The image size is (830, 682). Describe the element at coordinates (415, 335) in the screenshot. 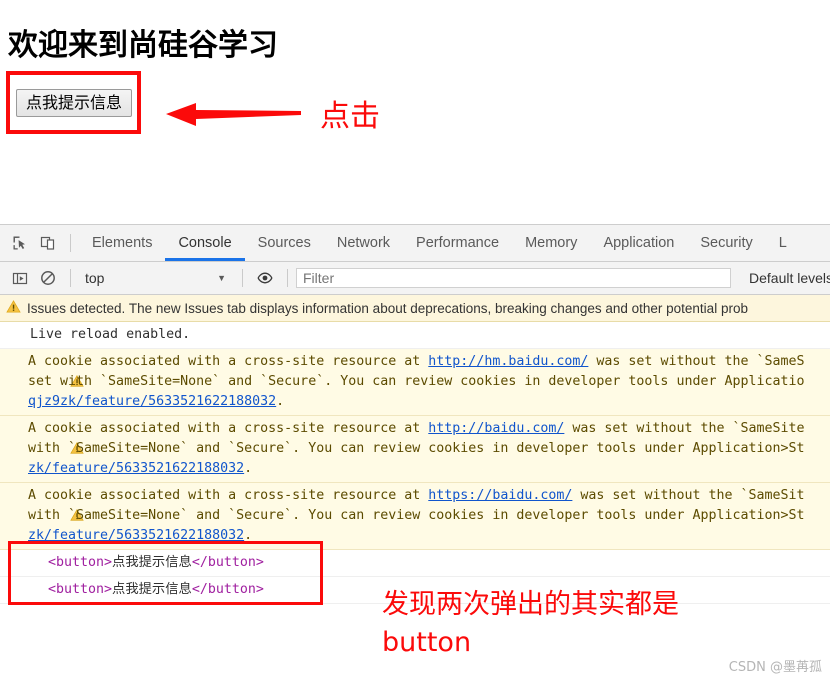

I see `console-message-log: Live reload enabled.` at that location.